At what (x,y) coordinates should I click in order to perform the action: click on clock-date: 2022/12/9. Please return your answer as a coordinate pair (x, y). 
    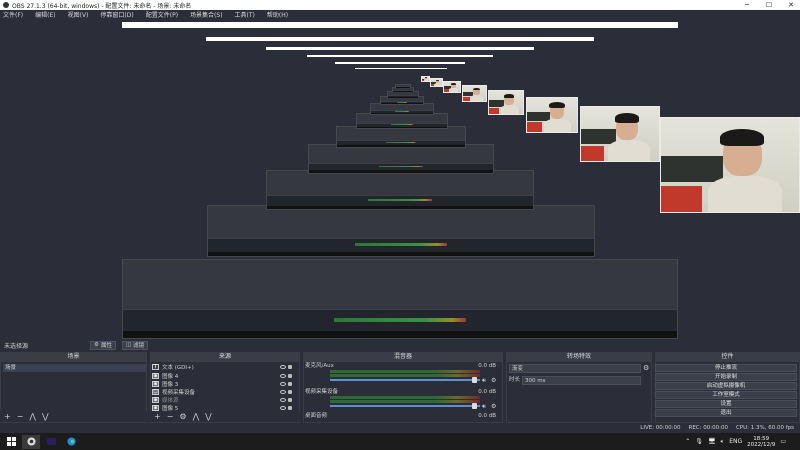
    Looking at the image, I should click on (761, 444).